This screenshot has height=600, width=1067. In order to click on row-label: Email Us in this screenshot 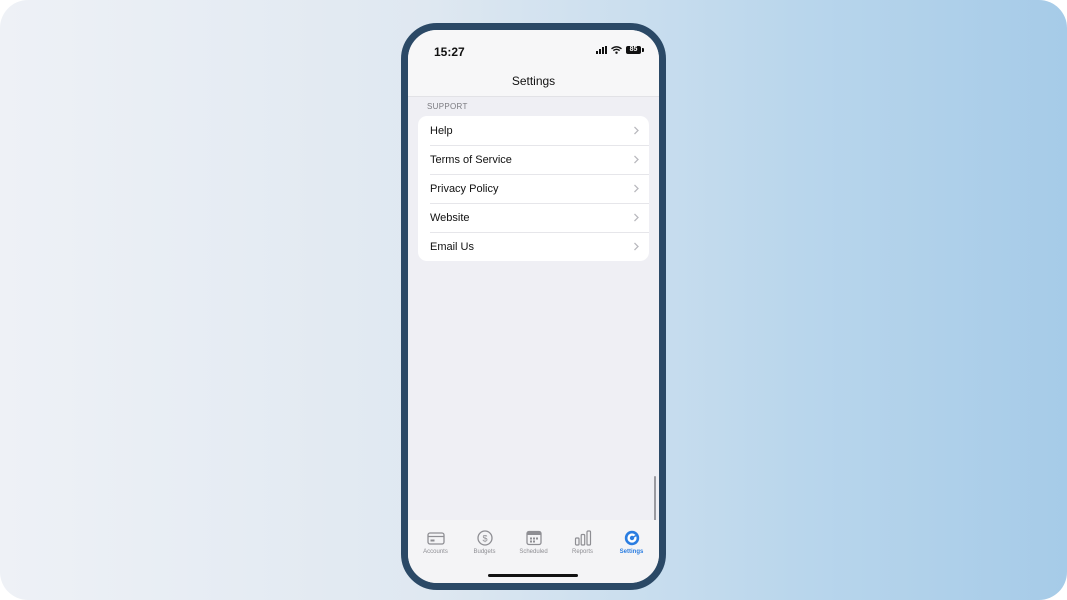, I will do `click(452, 246)`.